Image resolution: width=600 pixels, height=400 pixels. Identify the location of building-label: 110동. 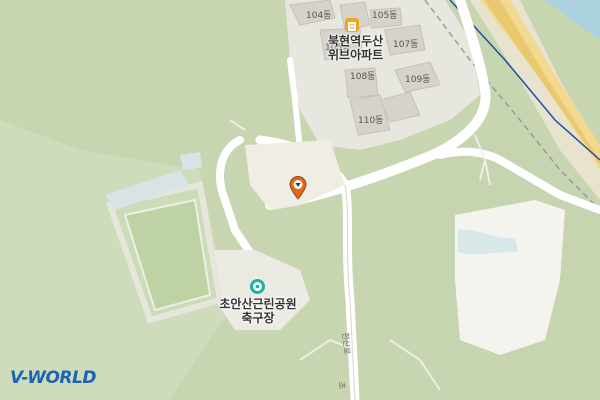
(371, 121).